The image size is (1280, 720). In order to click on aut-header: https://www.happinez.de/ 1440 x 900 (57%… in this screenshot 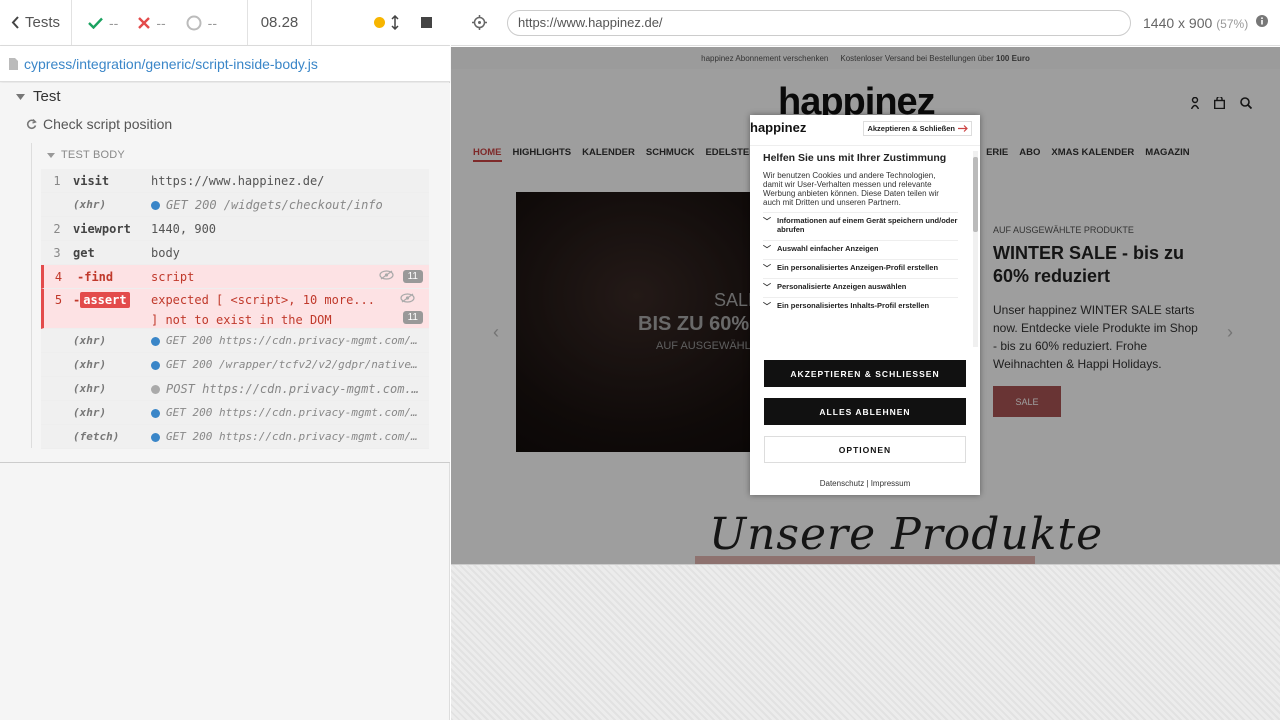, I will do `click(865, 23)`.